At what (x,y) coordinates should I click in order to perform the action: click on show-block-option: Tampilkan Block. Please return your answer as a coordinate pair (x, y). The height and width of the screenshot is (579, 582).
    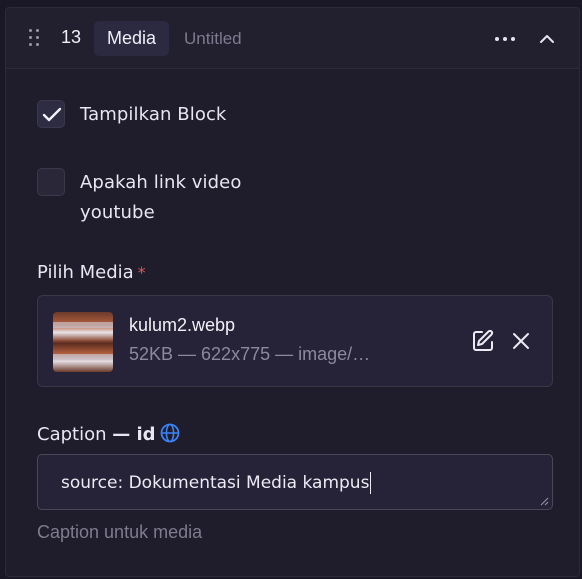
    Looking at the image, I should click on (131, 115).